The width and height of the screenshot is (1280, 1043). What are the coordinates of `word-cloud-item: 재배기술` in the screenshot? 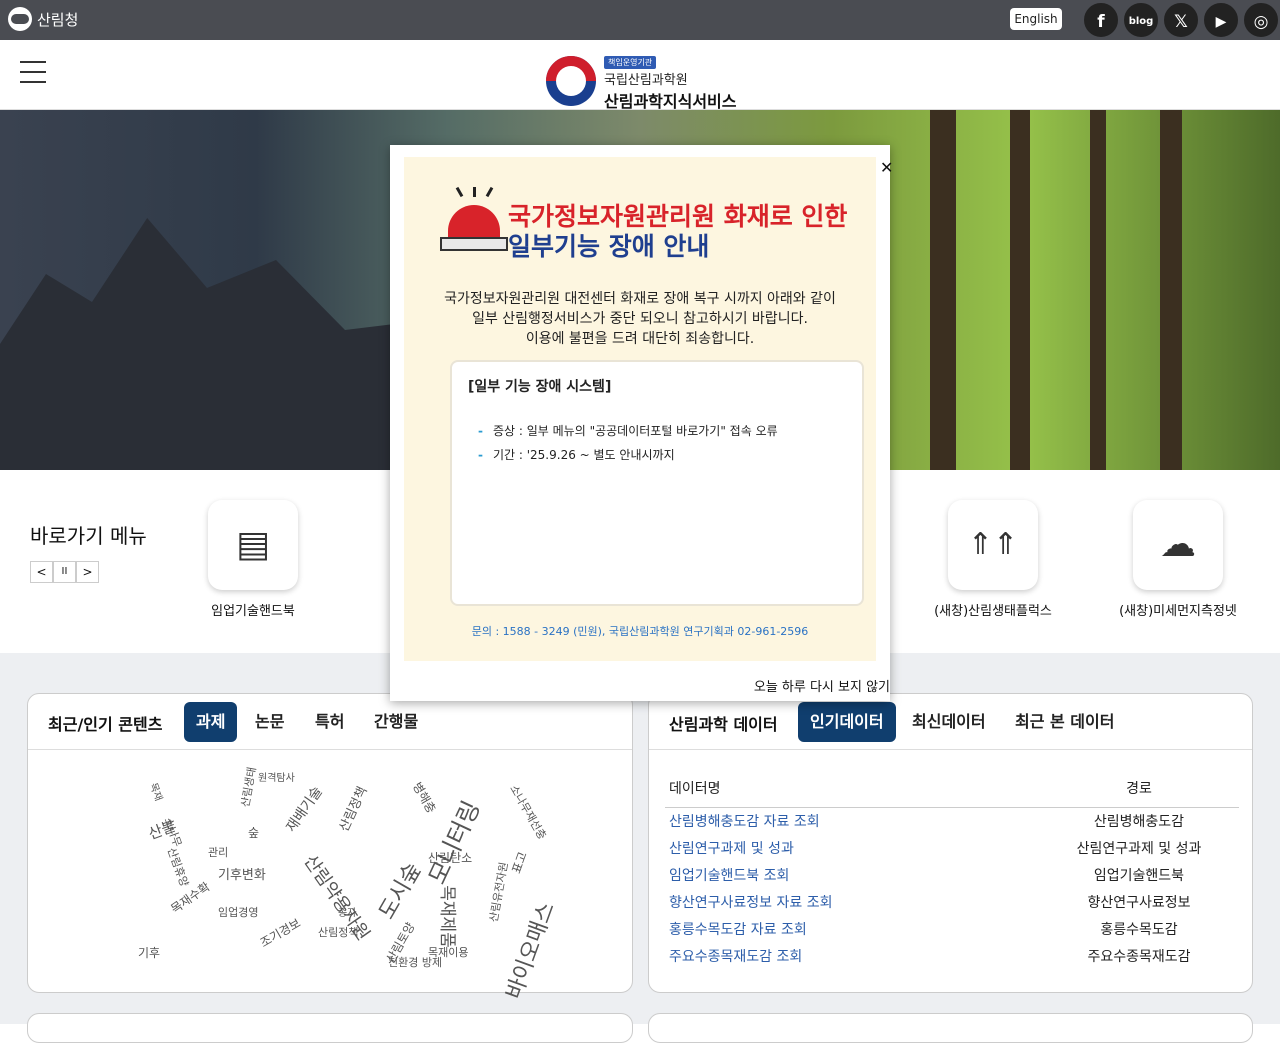 It's located at (304, 809).